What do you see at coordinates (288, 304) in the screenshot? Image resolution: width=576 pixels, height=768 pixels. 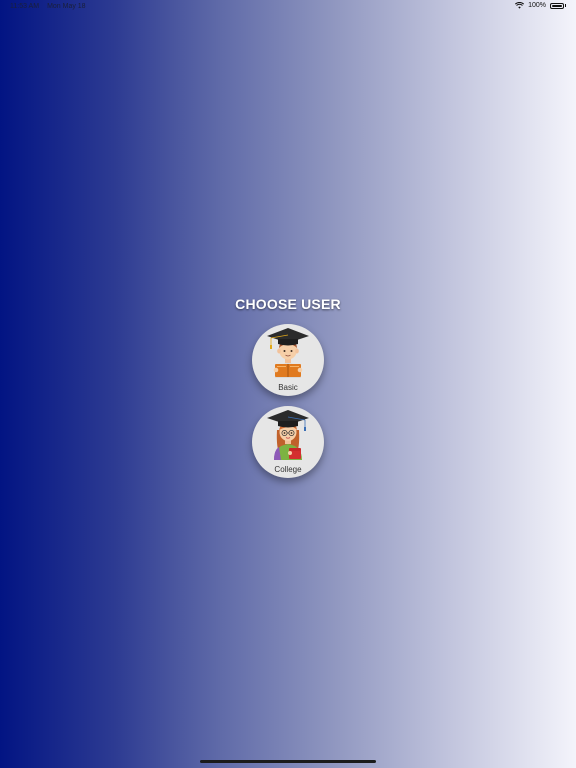 I see `choose-user-title: CHOOSE USER` at bounding box center [288, 304].